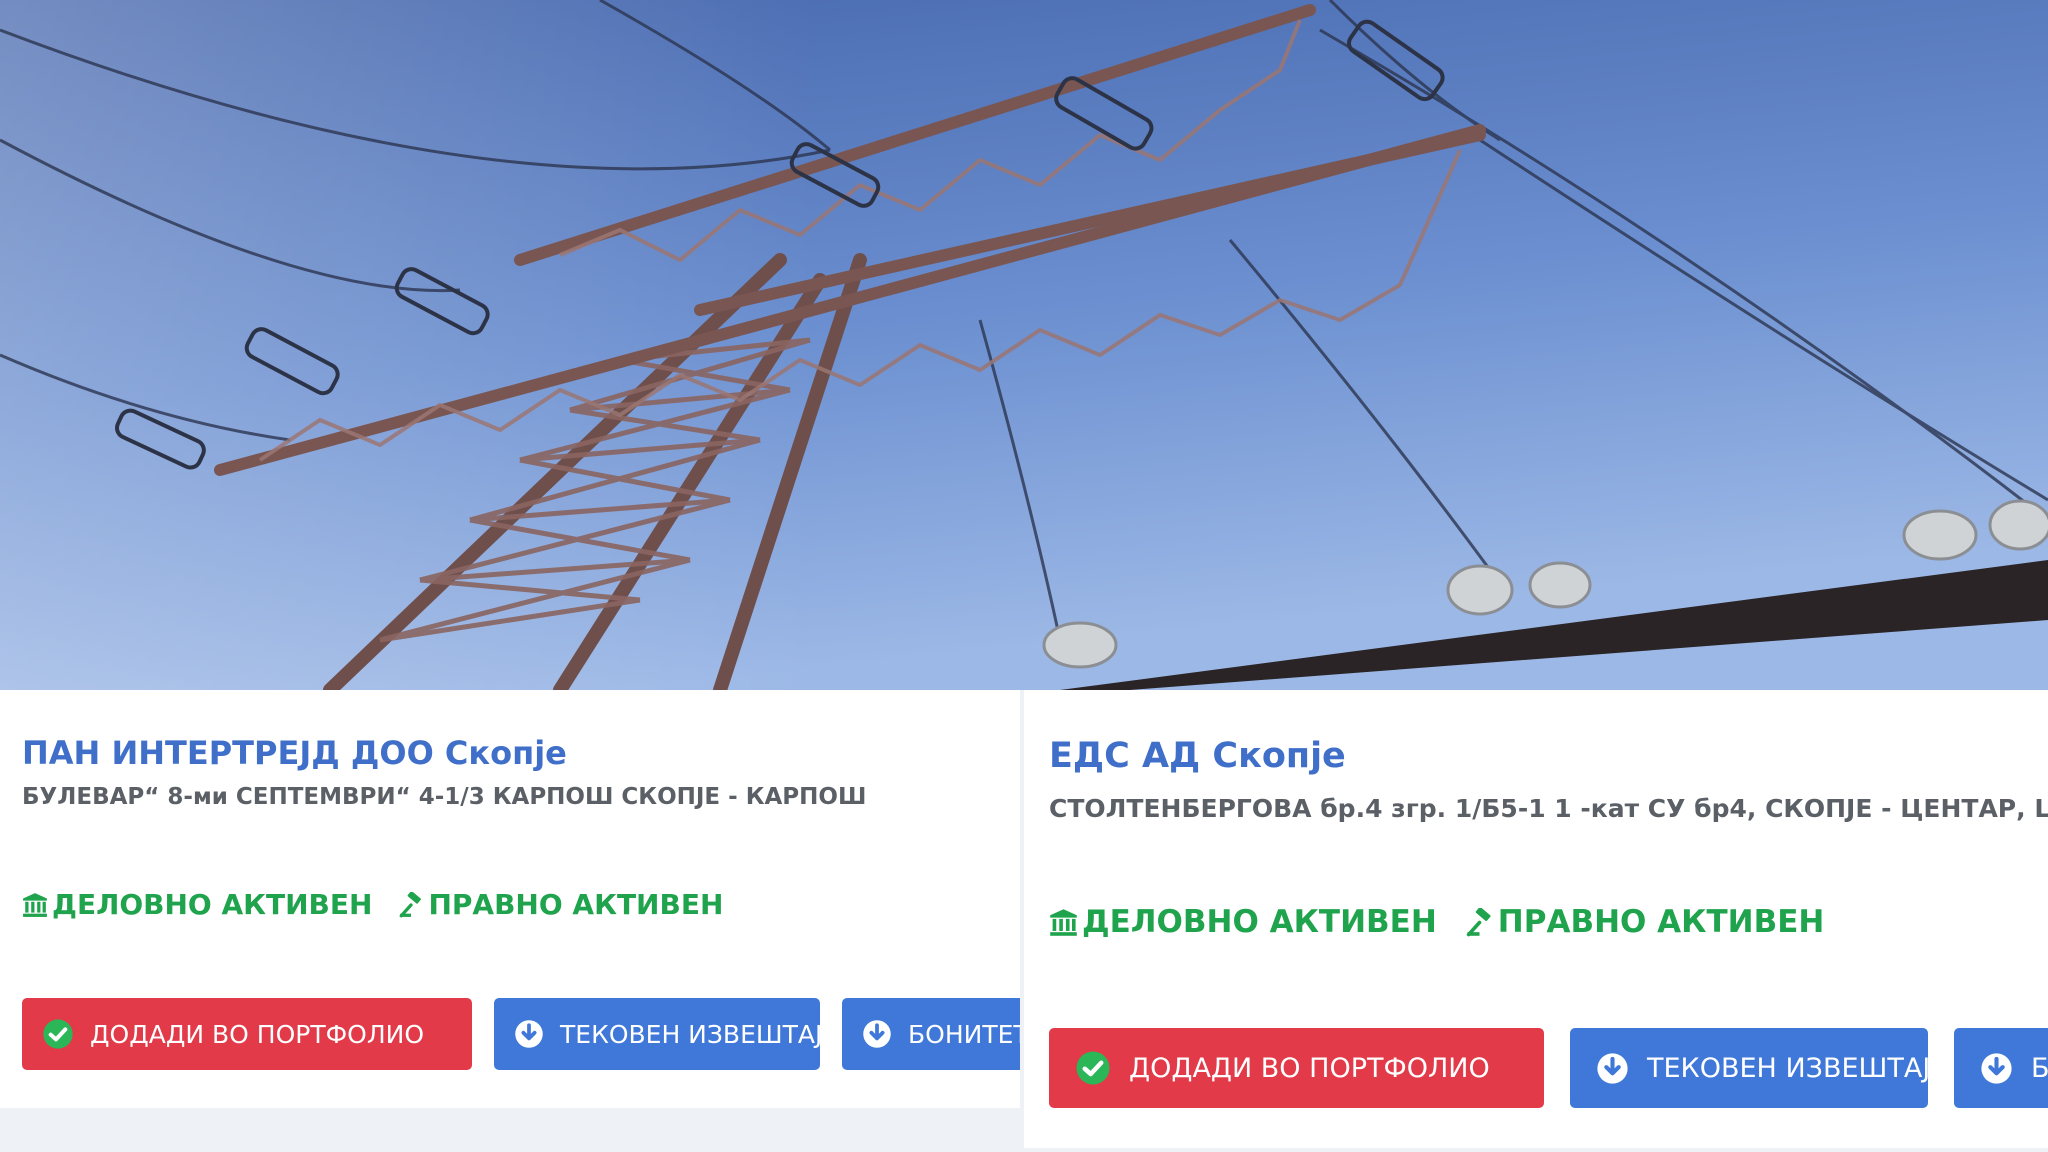  Describe the element at coordinates (1197, 756) in the screenshot. I see `company-name: ЕДС АД Скопје` at that location.